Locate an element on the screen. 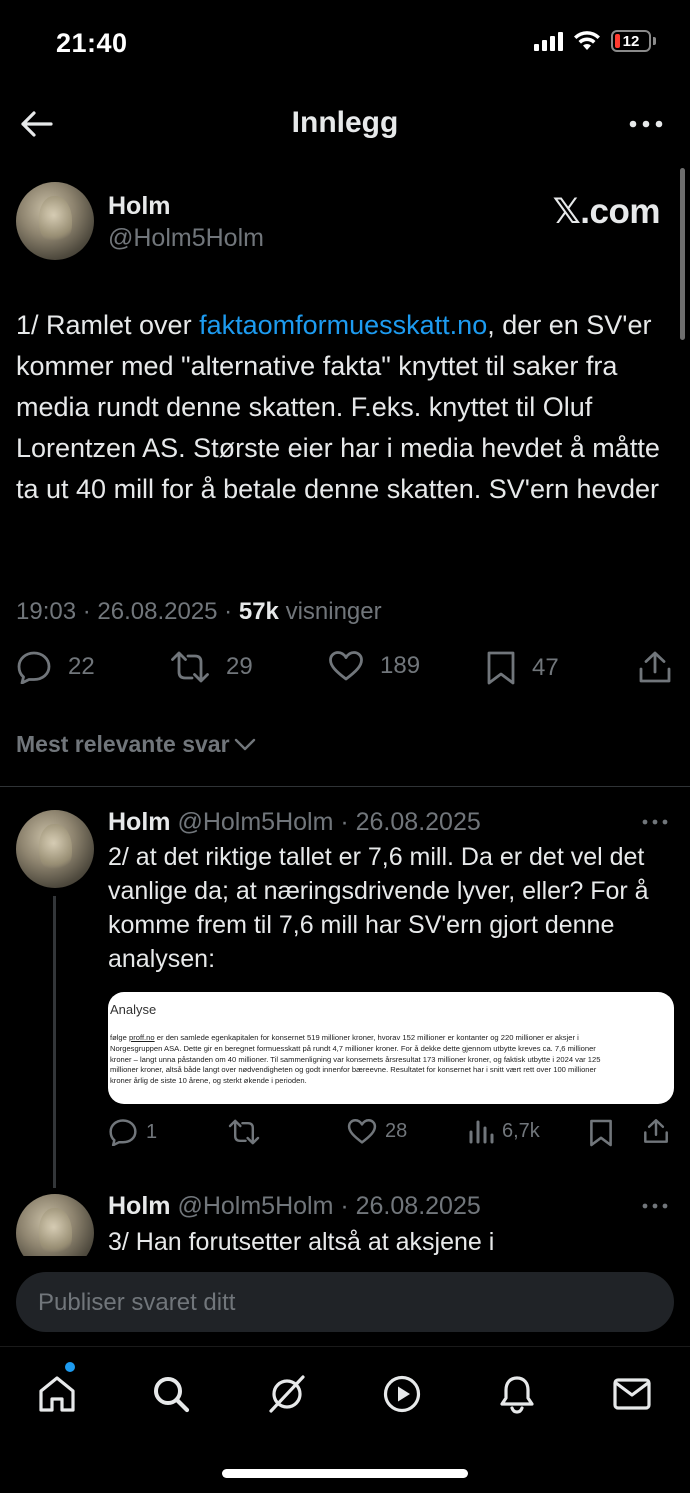 This screenshot has width=690, height=1493. reply-text: 3/ Han forutsetter altså at aksjene i is located at coordinates (301, 1242).